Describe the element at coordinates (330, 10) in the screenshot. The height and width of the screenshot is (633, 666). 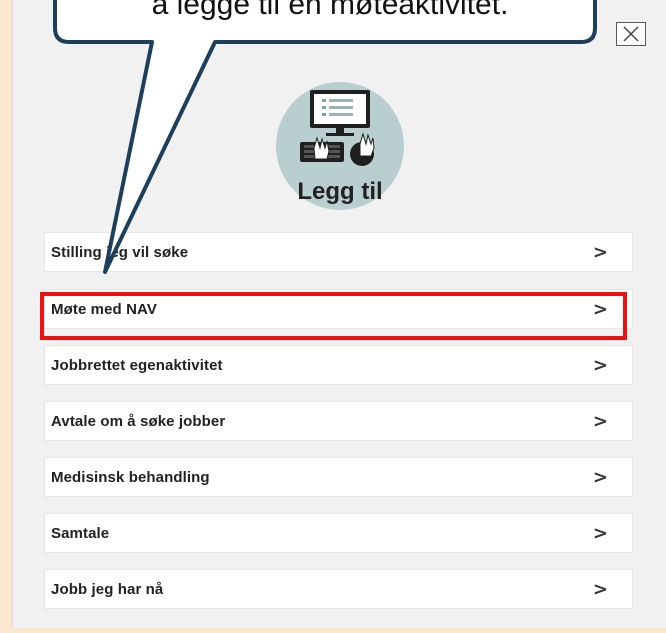
I see `callout-text: å legge til en møteaktivitet.` at that location.